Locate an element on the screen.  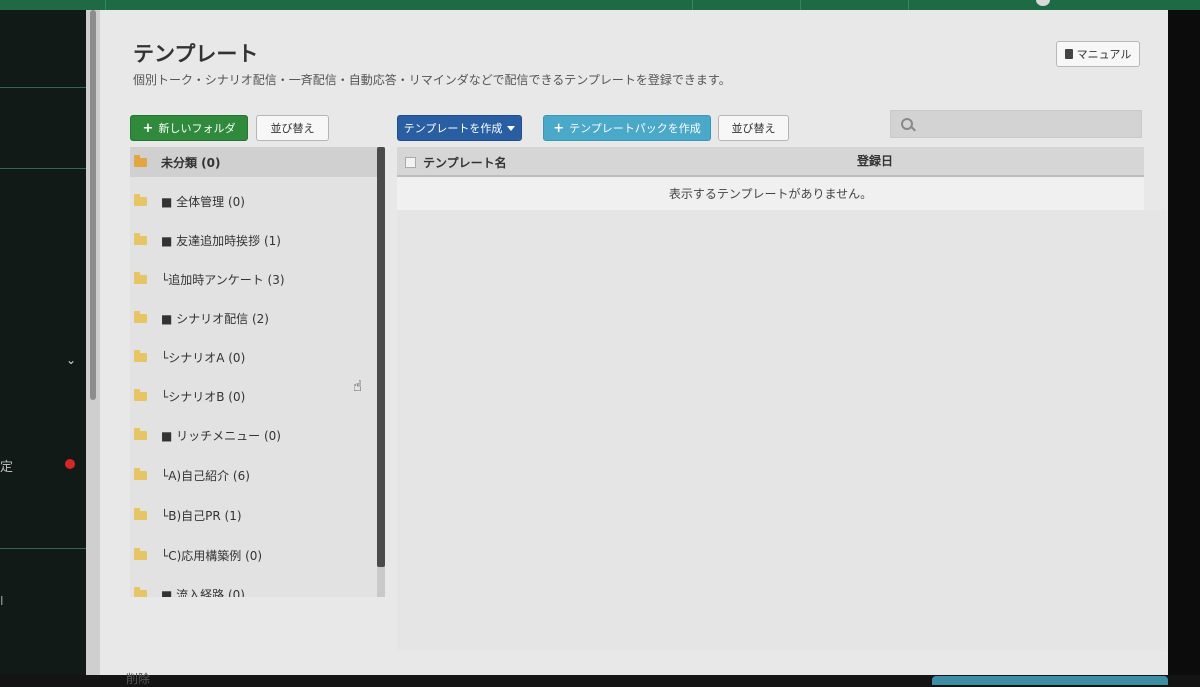
sidebar-text: I is located at coordinates (2, 601).